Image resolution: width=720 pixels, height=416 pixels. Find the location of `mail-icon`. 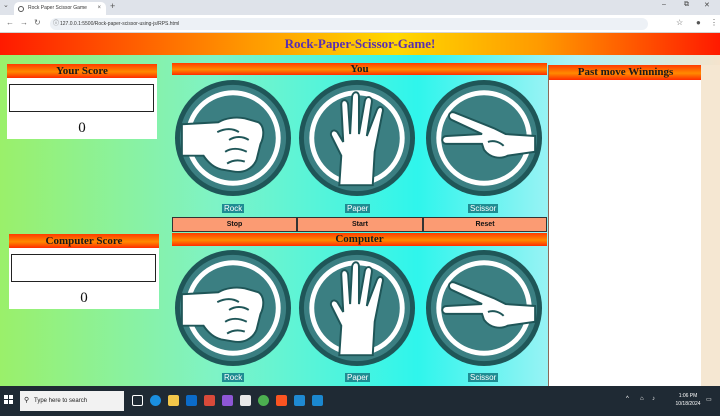

mail-icon is located at coordinates (317, 400).